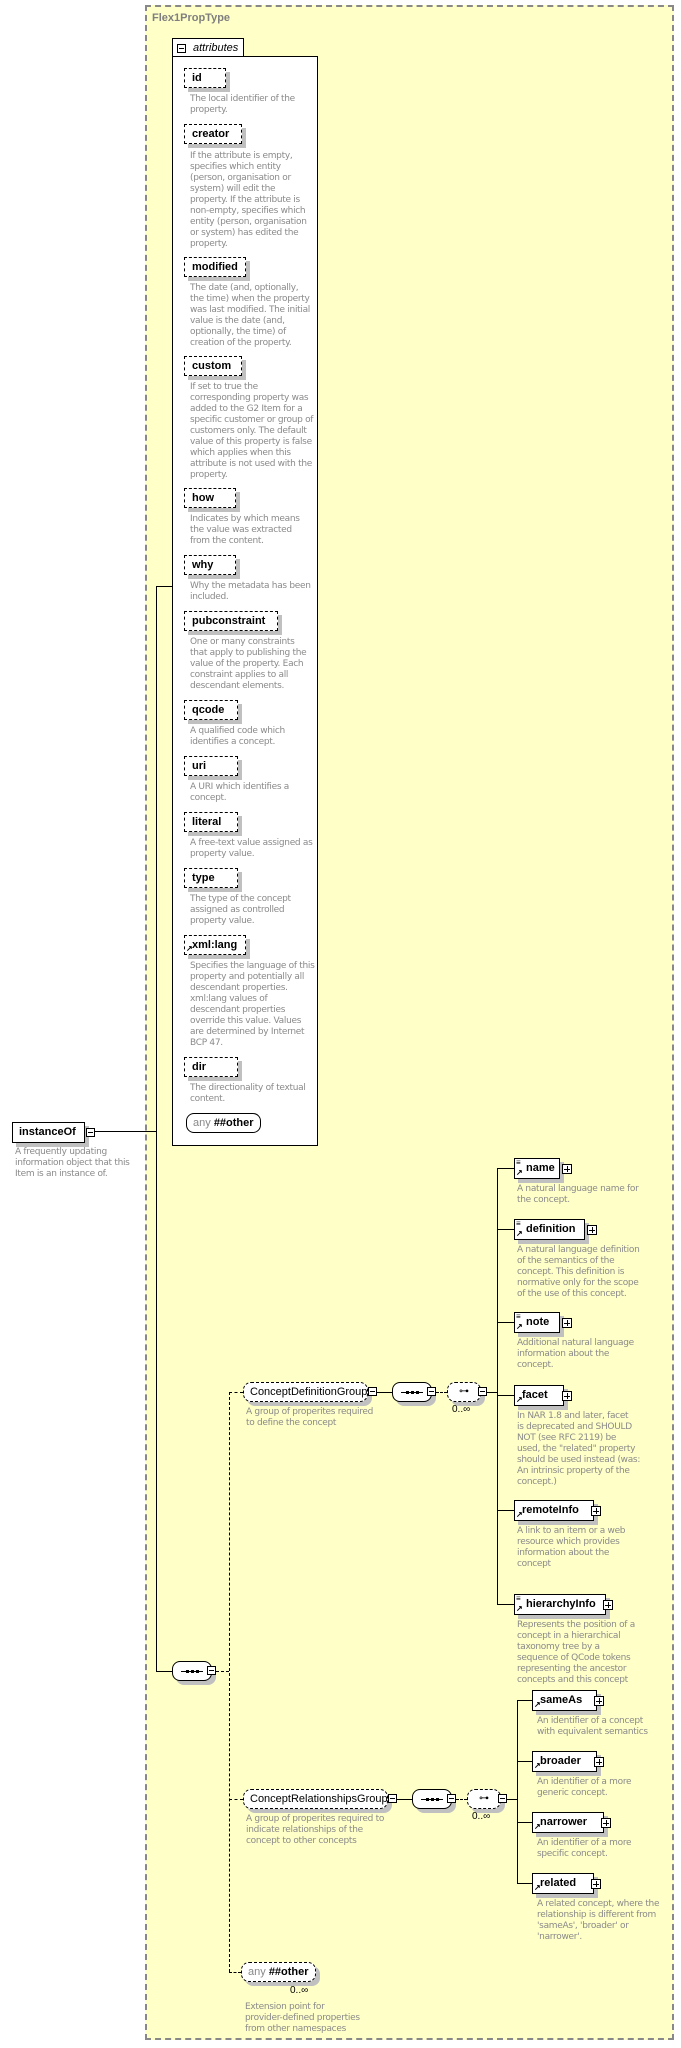 The height and width of the screenshot is (2048, 681). I want to click on element-hierarchyinfo: ≡ ↗ hierarchyInfo, so click(563, 1604).